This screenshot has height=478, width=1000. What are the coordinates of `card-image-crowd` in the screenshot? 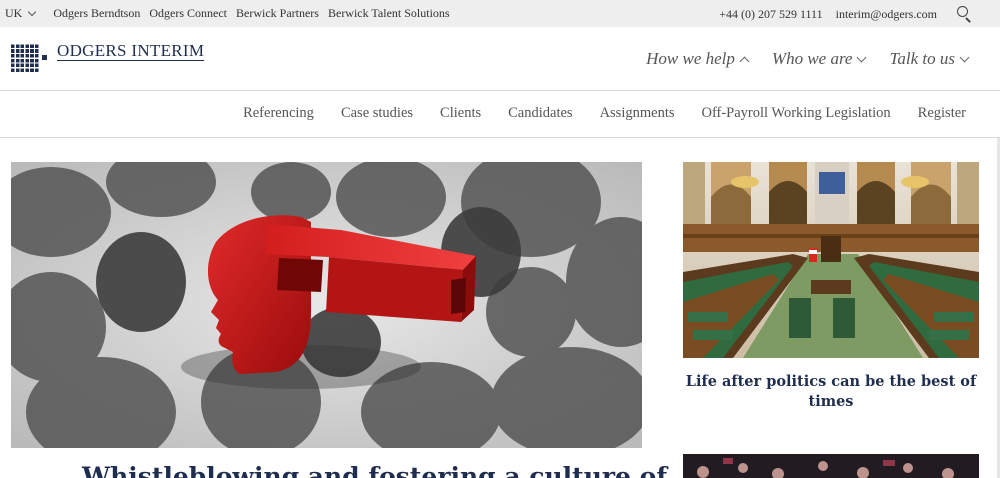 It's located at (831, 466).